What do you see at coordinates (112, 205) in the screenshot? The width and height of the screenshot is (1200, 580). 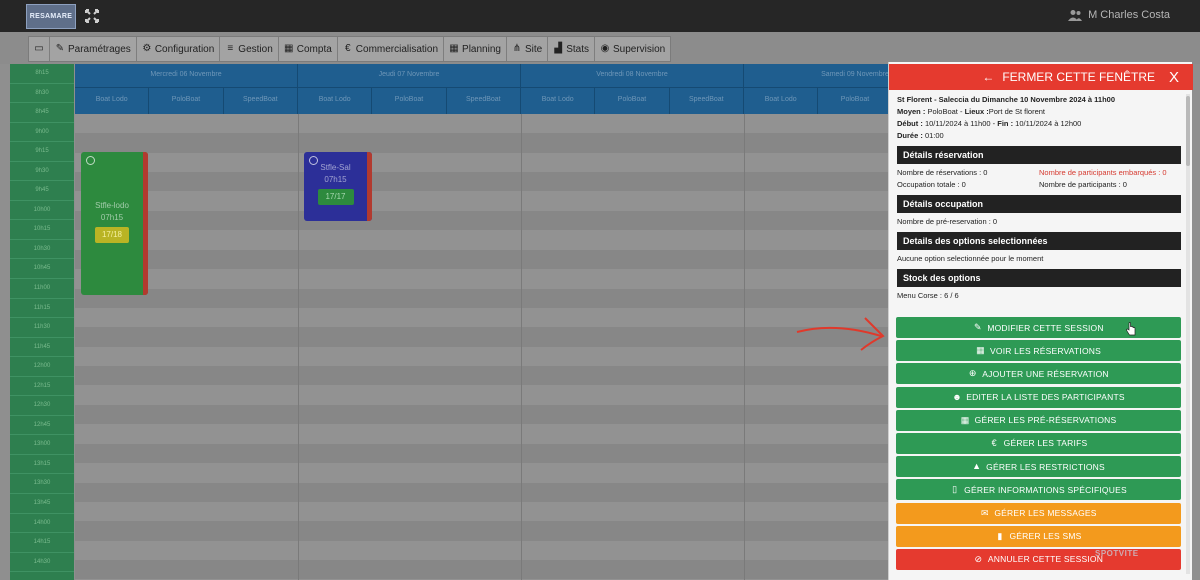 I see `session-name: Stfle-lodo` at bounding box center [112, 205].